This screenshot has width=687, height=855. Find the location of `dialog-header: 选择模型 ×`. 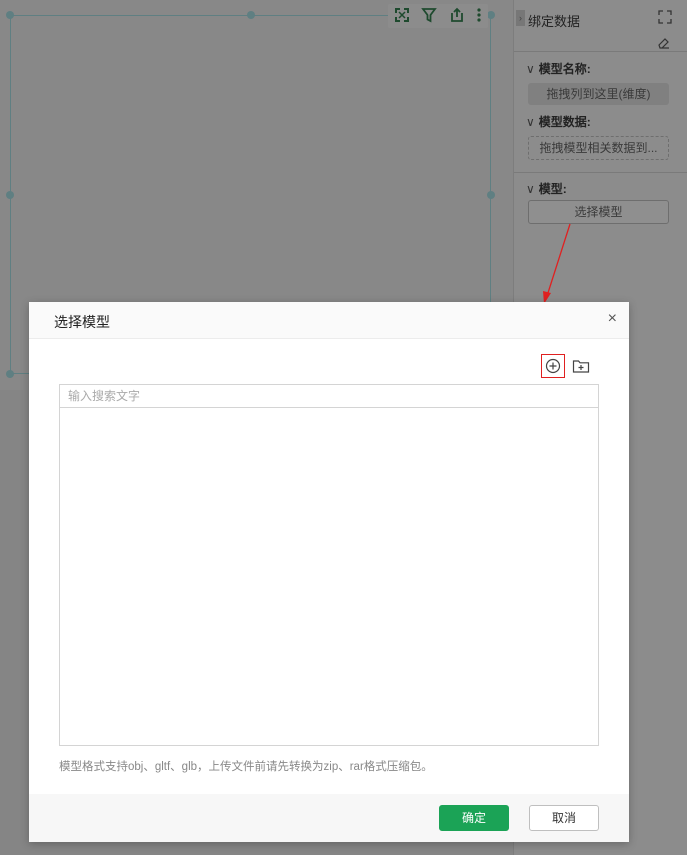

dialog-header: 选择模型 × is located at coordinates (329, 320).